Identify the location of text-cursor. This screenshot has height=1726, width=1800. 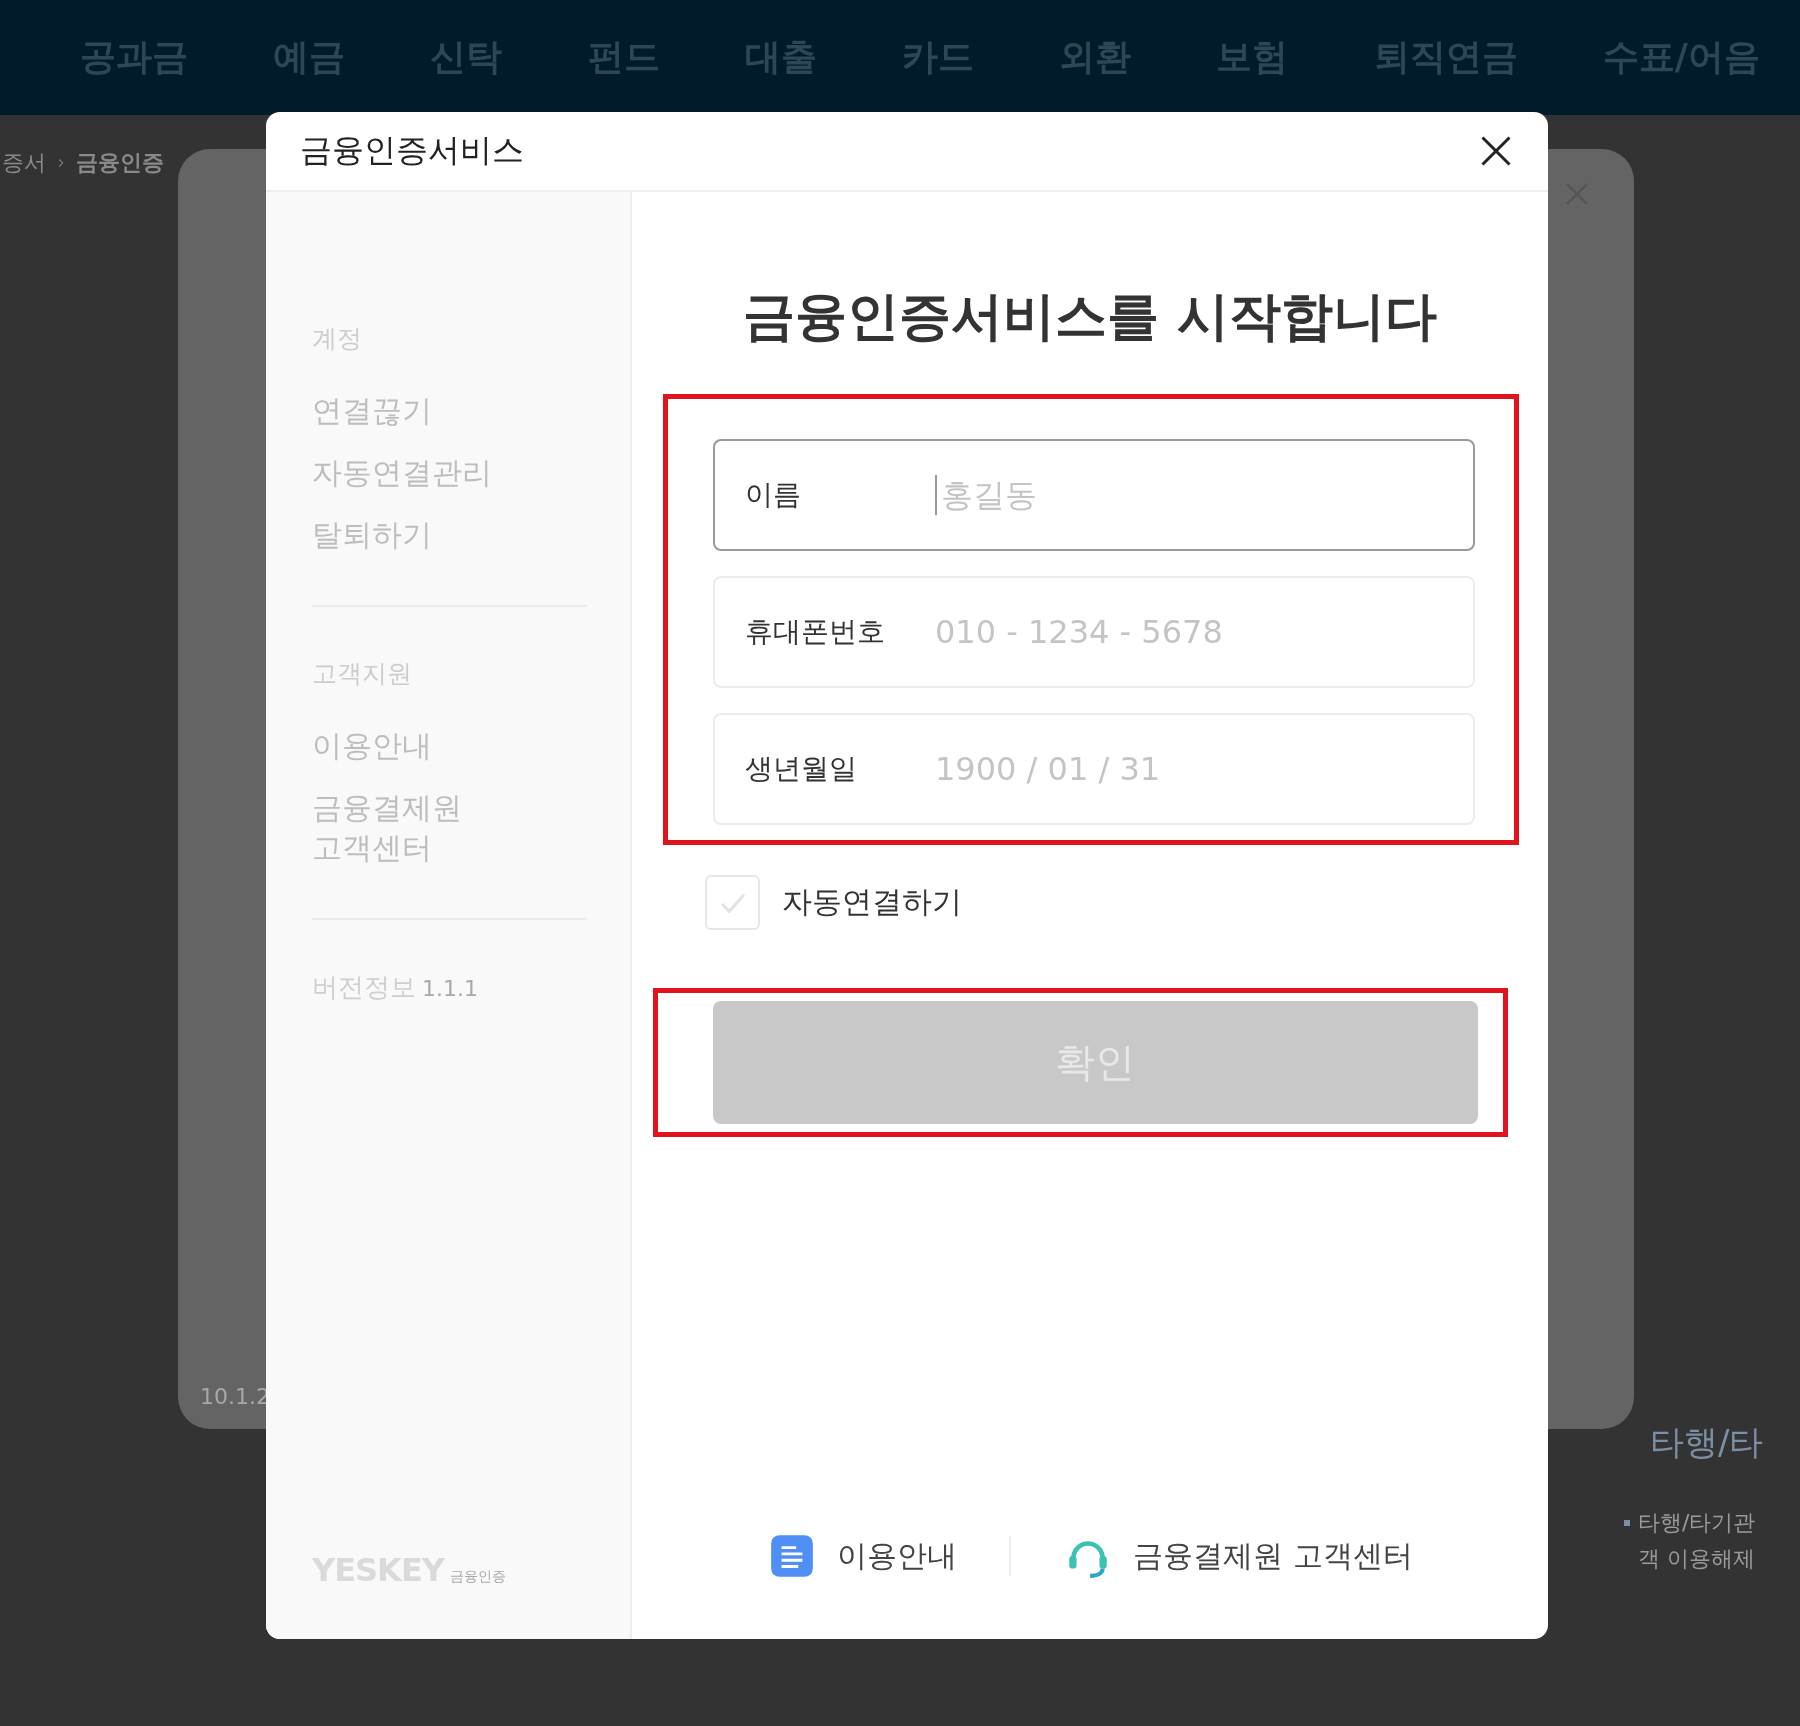
(936, 495).